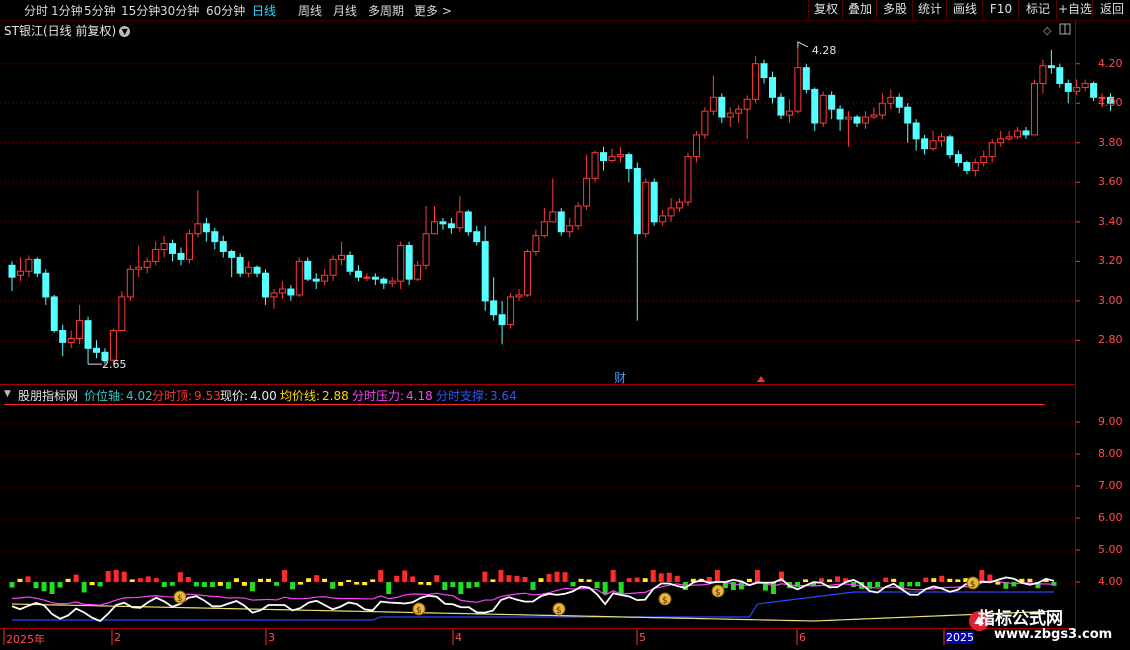 The height and width of the screenshot is (650, 1130). What do you see at coordinates (761, 379) in the screenshot?
I see `triangle-marker-icon` at bounding box center [761, 379].